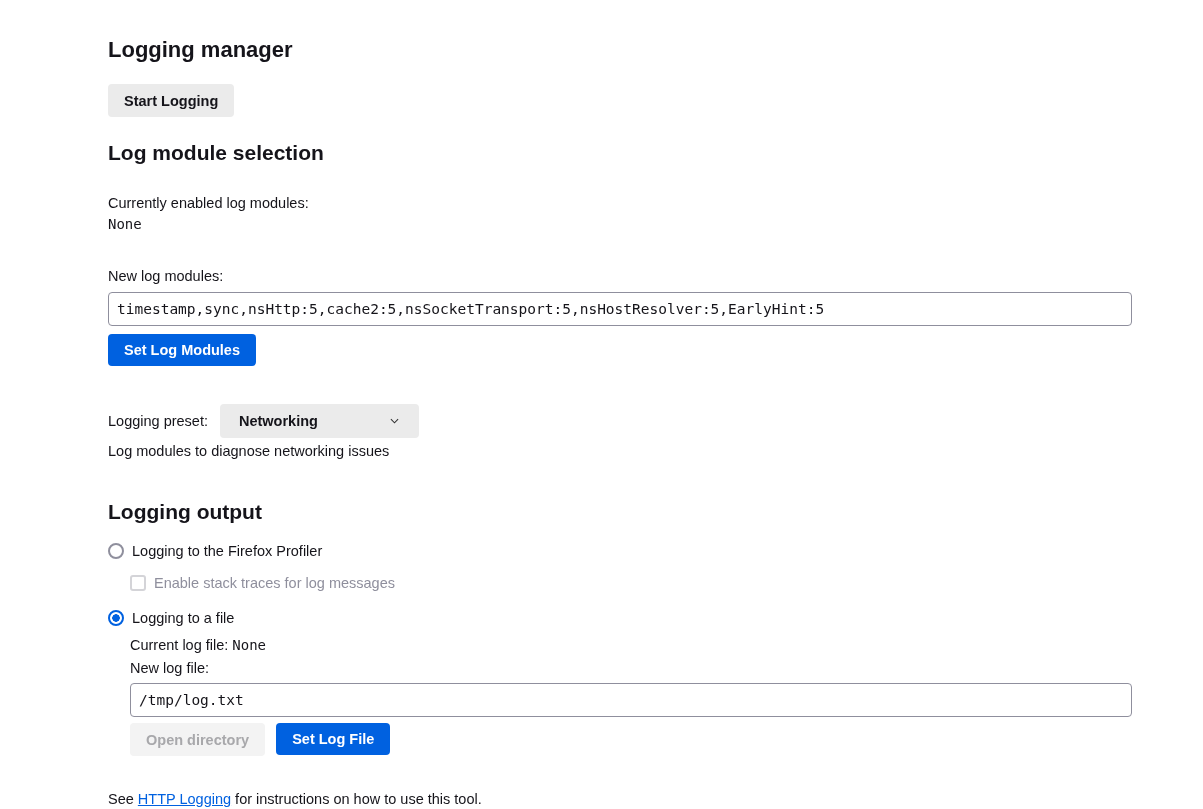 The image size is (1203, 809). I want to click on label: New log file:, so click(169, 668).